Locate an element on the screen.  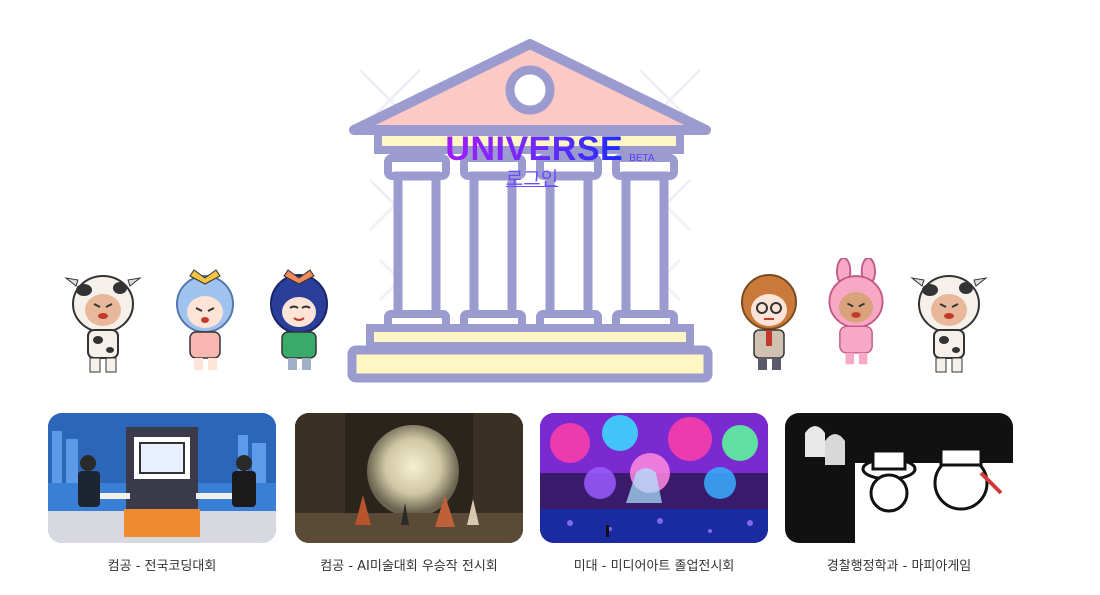
event-card-mafia-game: 마피아 게임 경찰행정학과 - 마피아게임 is located at coordinates (899, 493).